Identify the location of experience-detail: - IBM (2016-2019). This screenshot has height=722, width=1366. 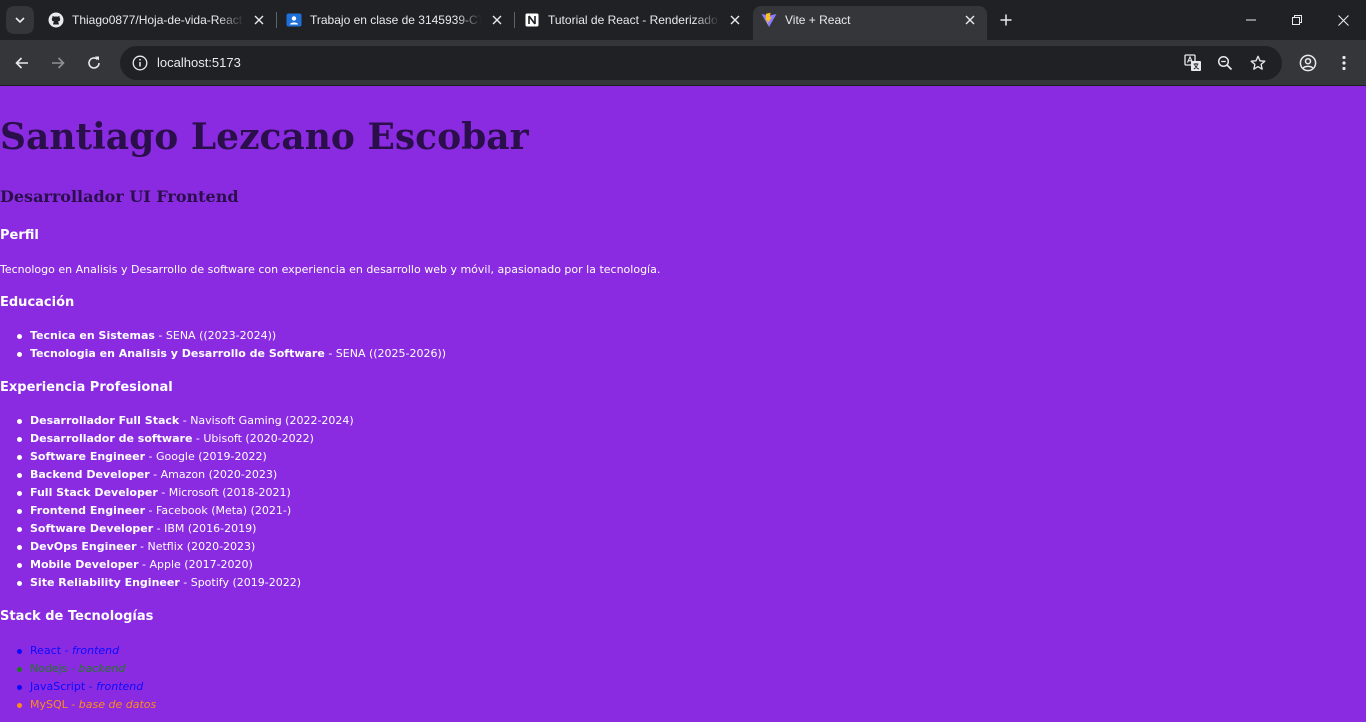
(205, 528).